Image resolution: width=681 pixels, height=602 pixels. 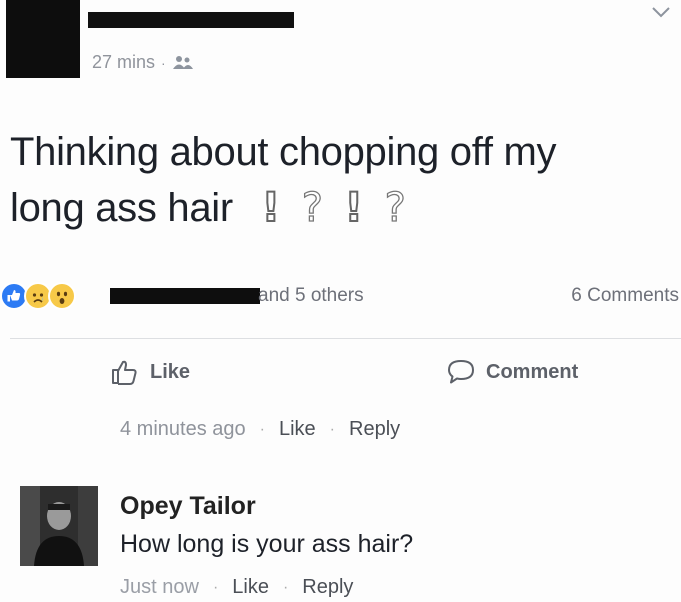 I want to click on reaction-icons, so click(x=38, y=296).